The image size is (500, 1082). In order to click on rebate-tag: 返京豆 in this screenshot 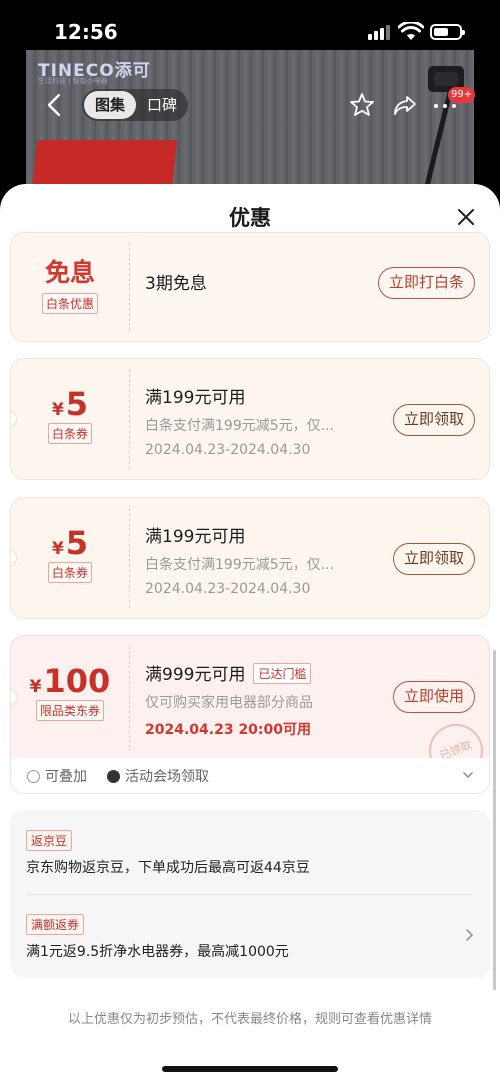, I will do `click(49, 840)`.